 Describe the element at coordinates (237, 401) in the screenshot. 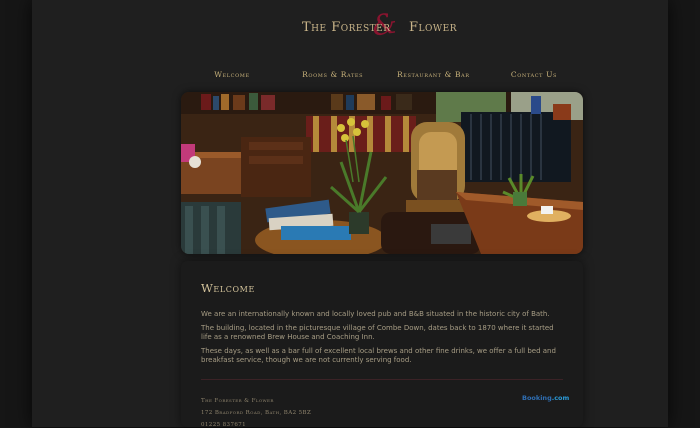

I see `footer-business-name: The Forester & Flower` at that location.